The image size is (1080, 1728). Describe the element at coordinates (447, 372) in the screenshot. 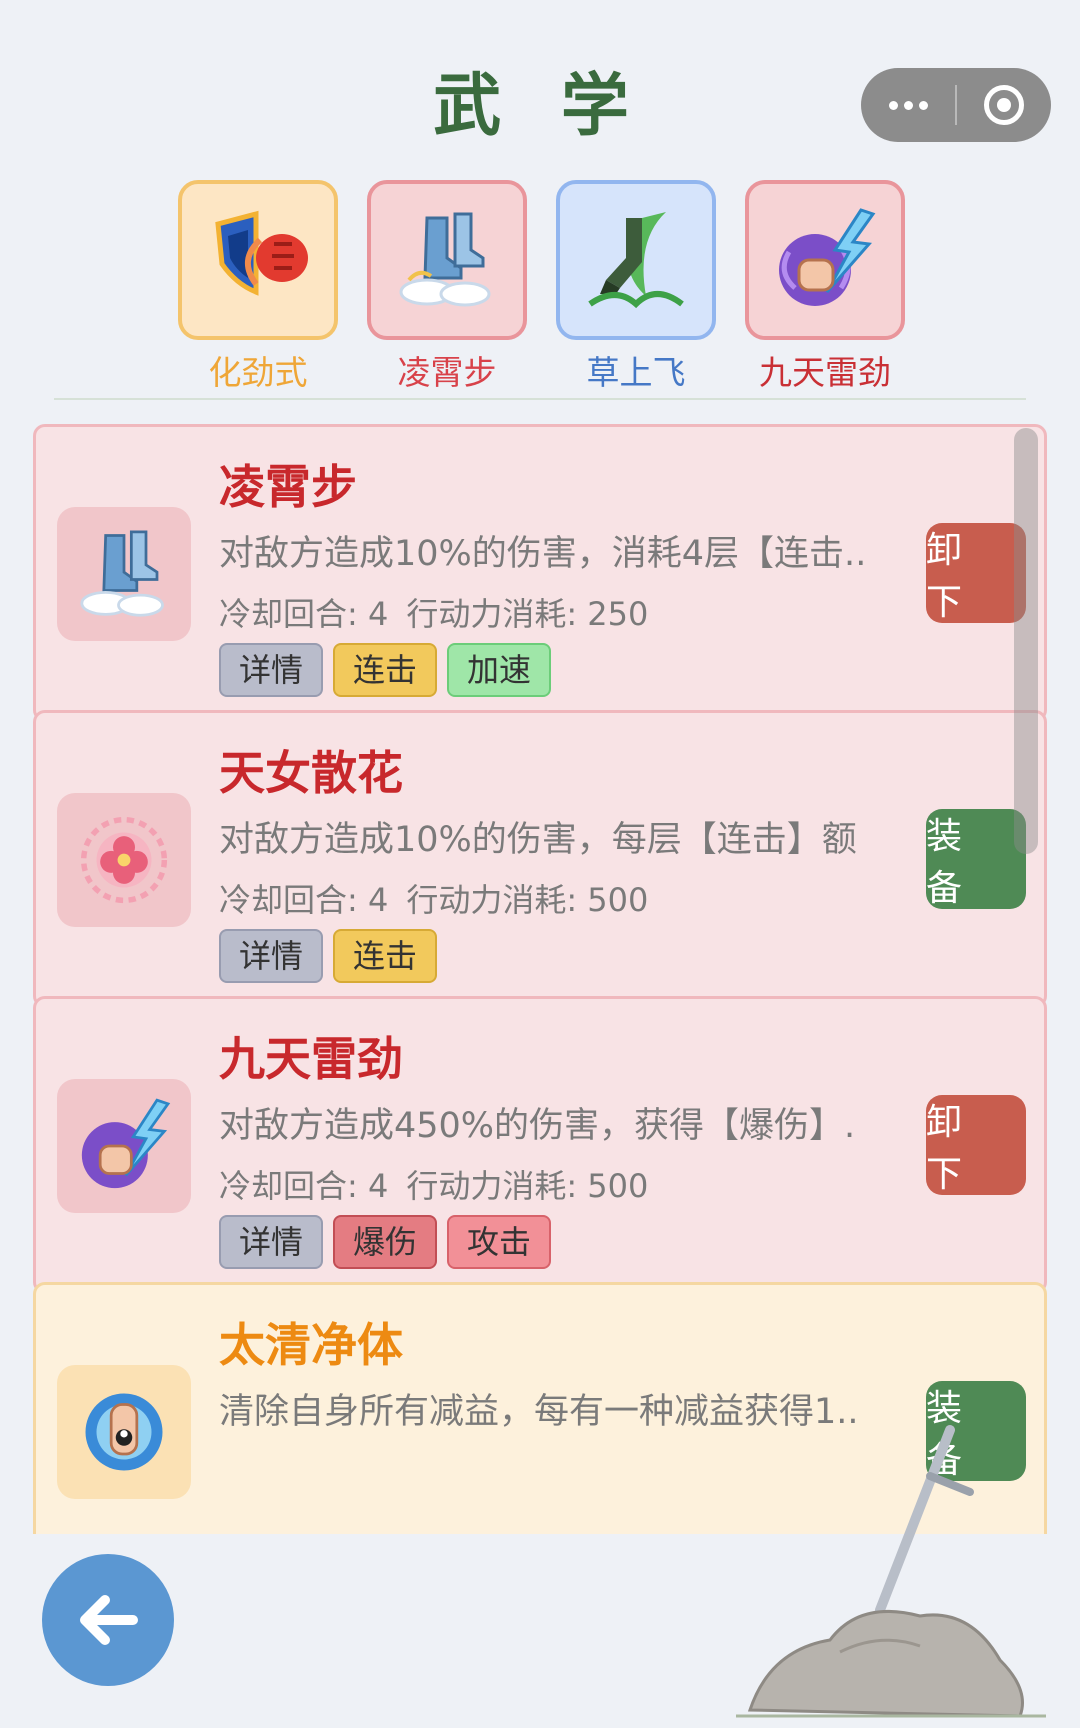

I see `slot-label: 凌霄步` at that location.